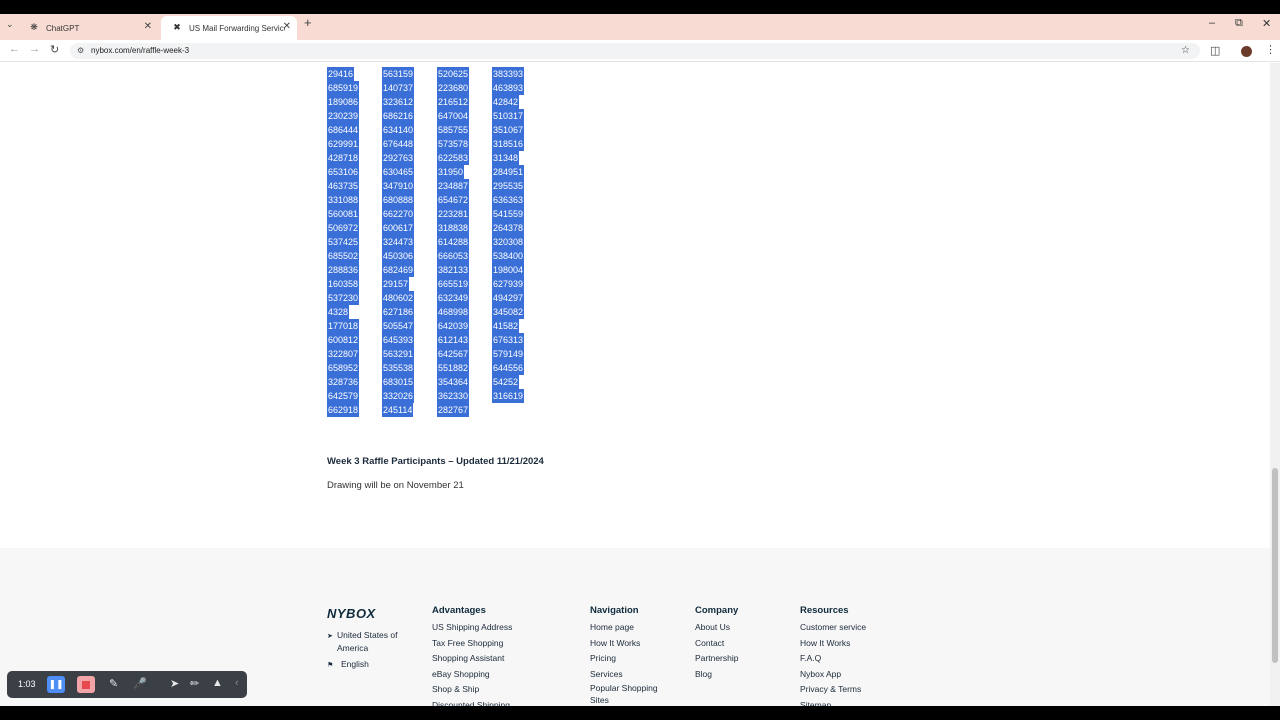 This screenshot has height=720, width=1280. What do you see at coordinates (453, 298) in the screenshot?
I see `raffle-number: 632349` at bounding box center [453, 298].